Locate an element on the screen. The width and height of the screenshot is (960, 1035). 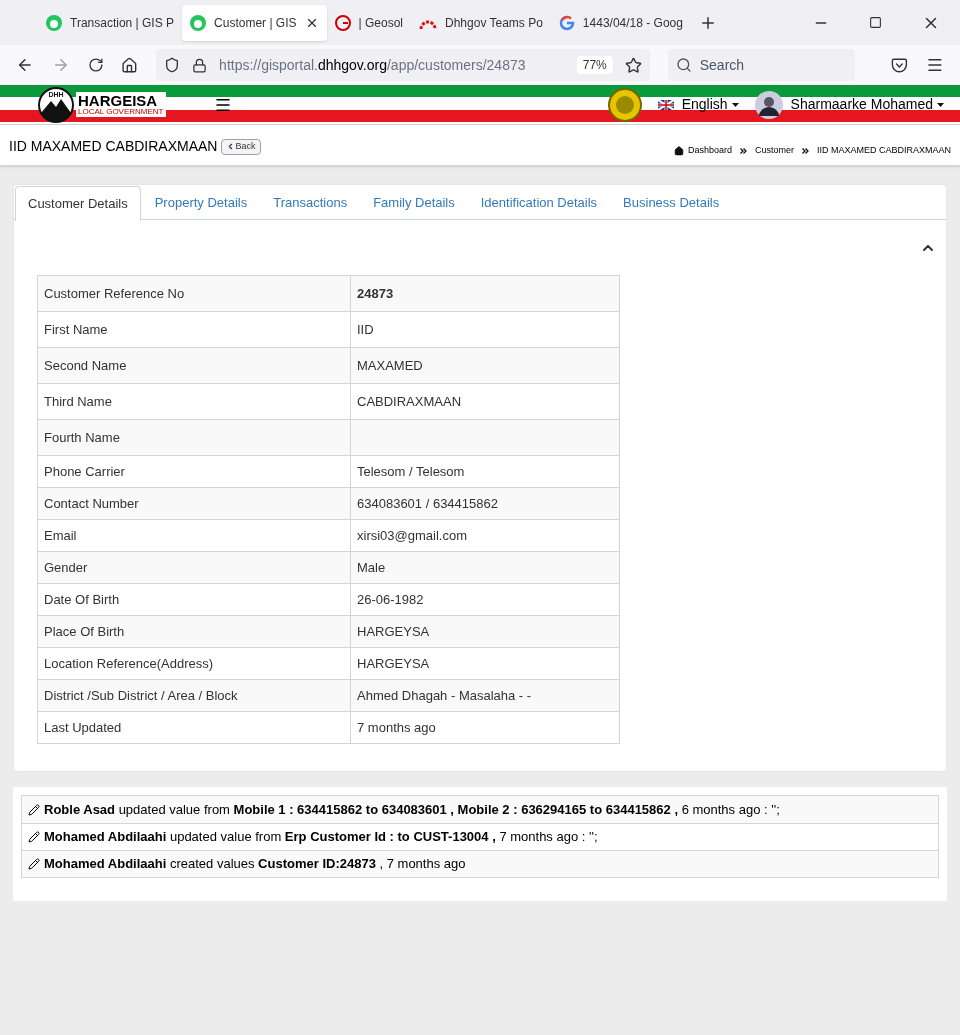
table-cell: Customer Reference No is located at coordinates (194, 293).